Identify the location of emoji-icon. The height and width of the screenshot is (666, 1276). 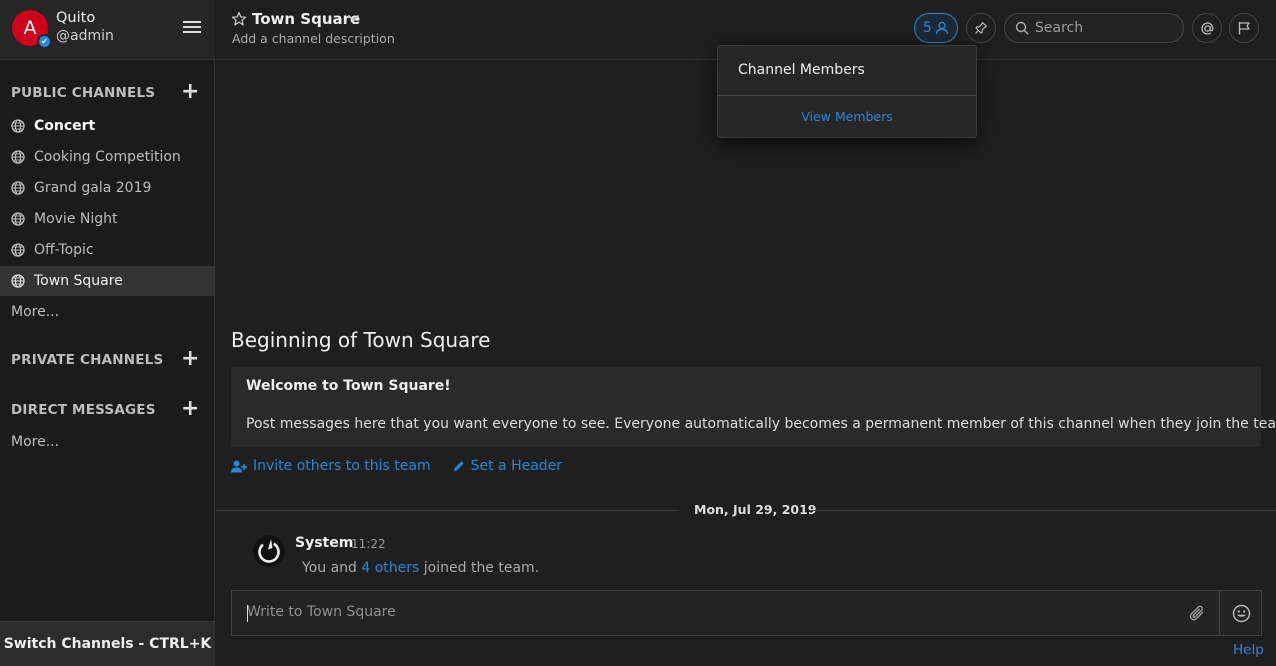
(1241, 613).